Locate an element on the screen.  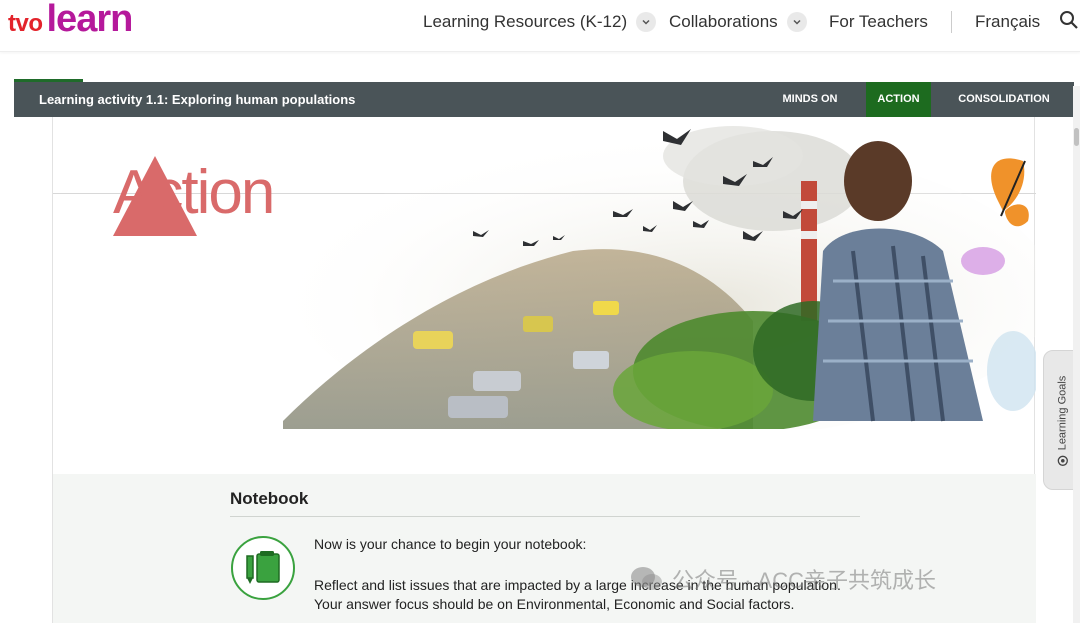
tvo-learn-logo: tvo learn is located at coordinates (71, 20).